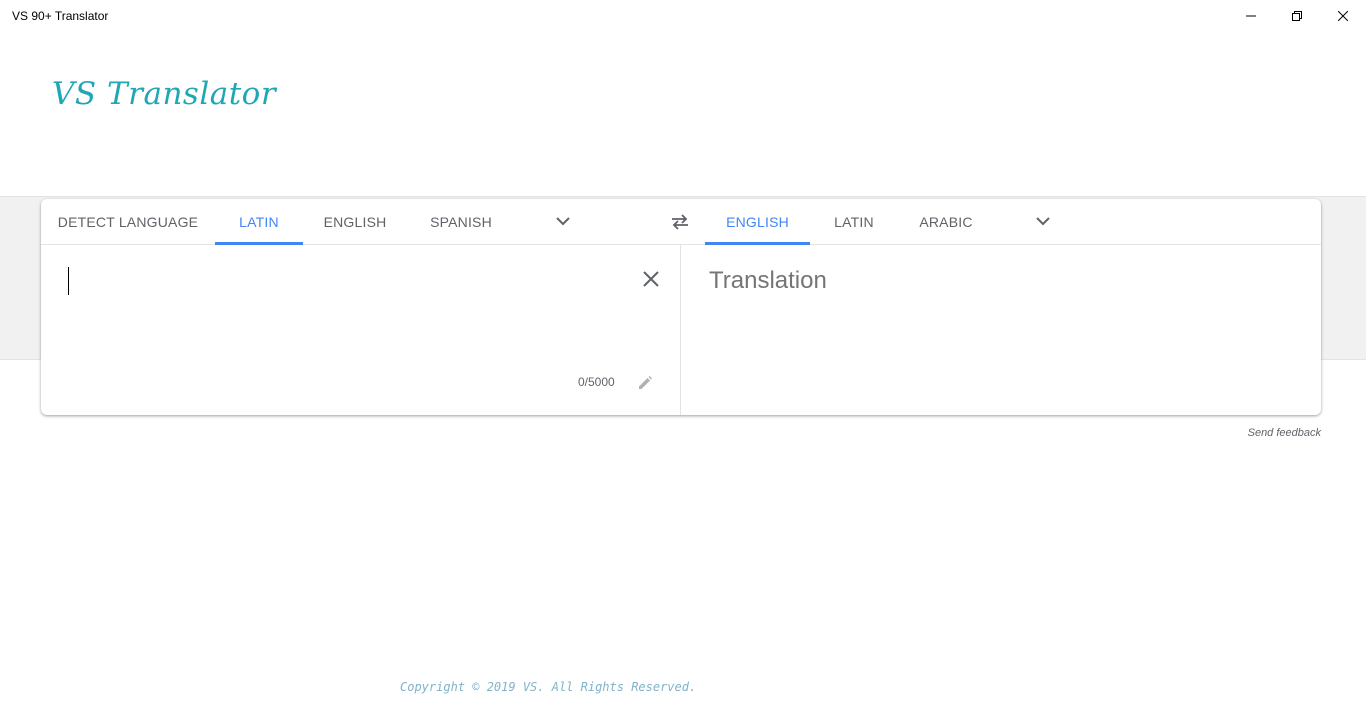 The image size is (1366, 720). What do you see at coordinates (1284, 433) in the screenshot?
I see `send-feedback-link: Send feedback` at bounding box center [1284, 433].